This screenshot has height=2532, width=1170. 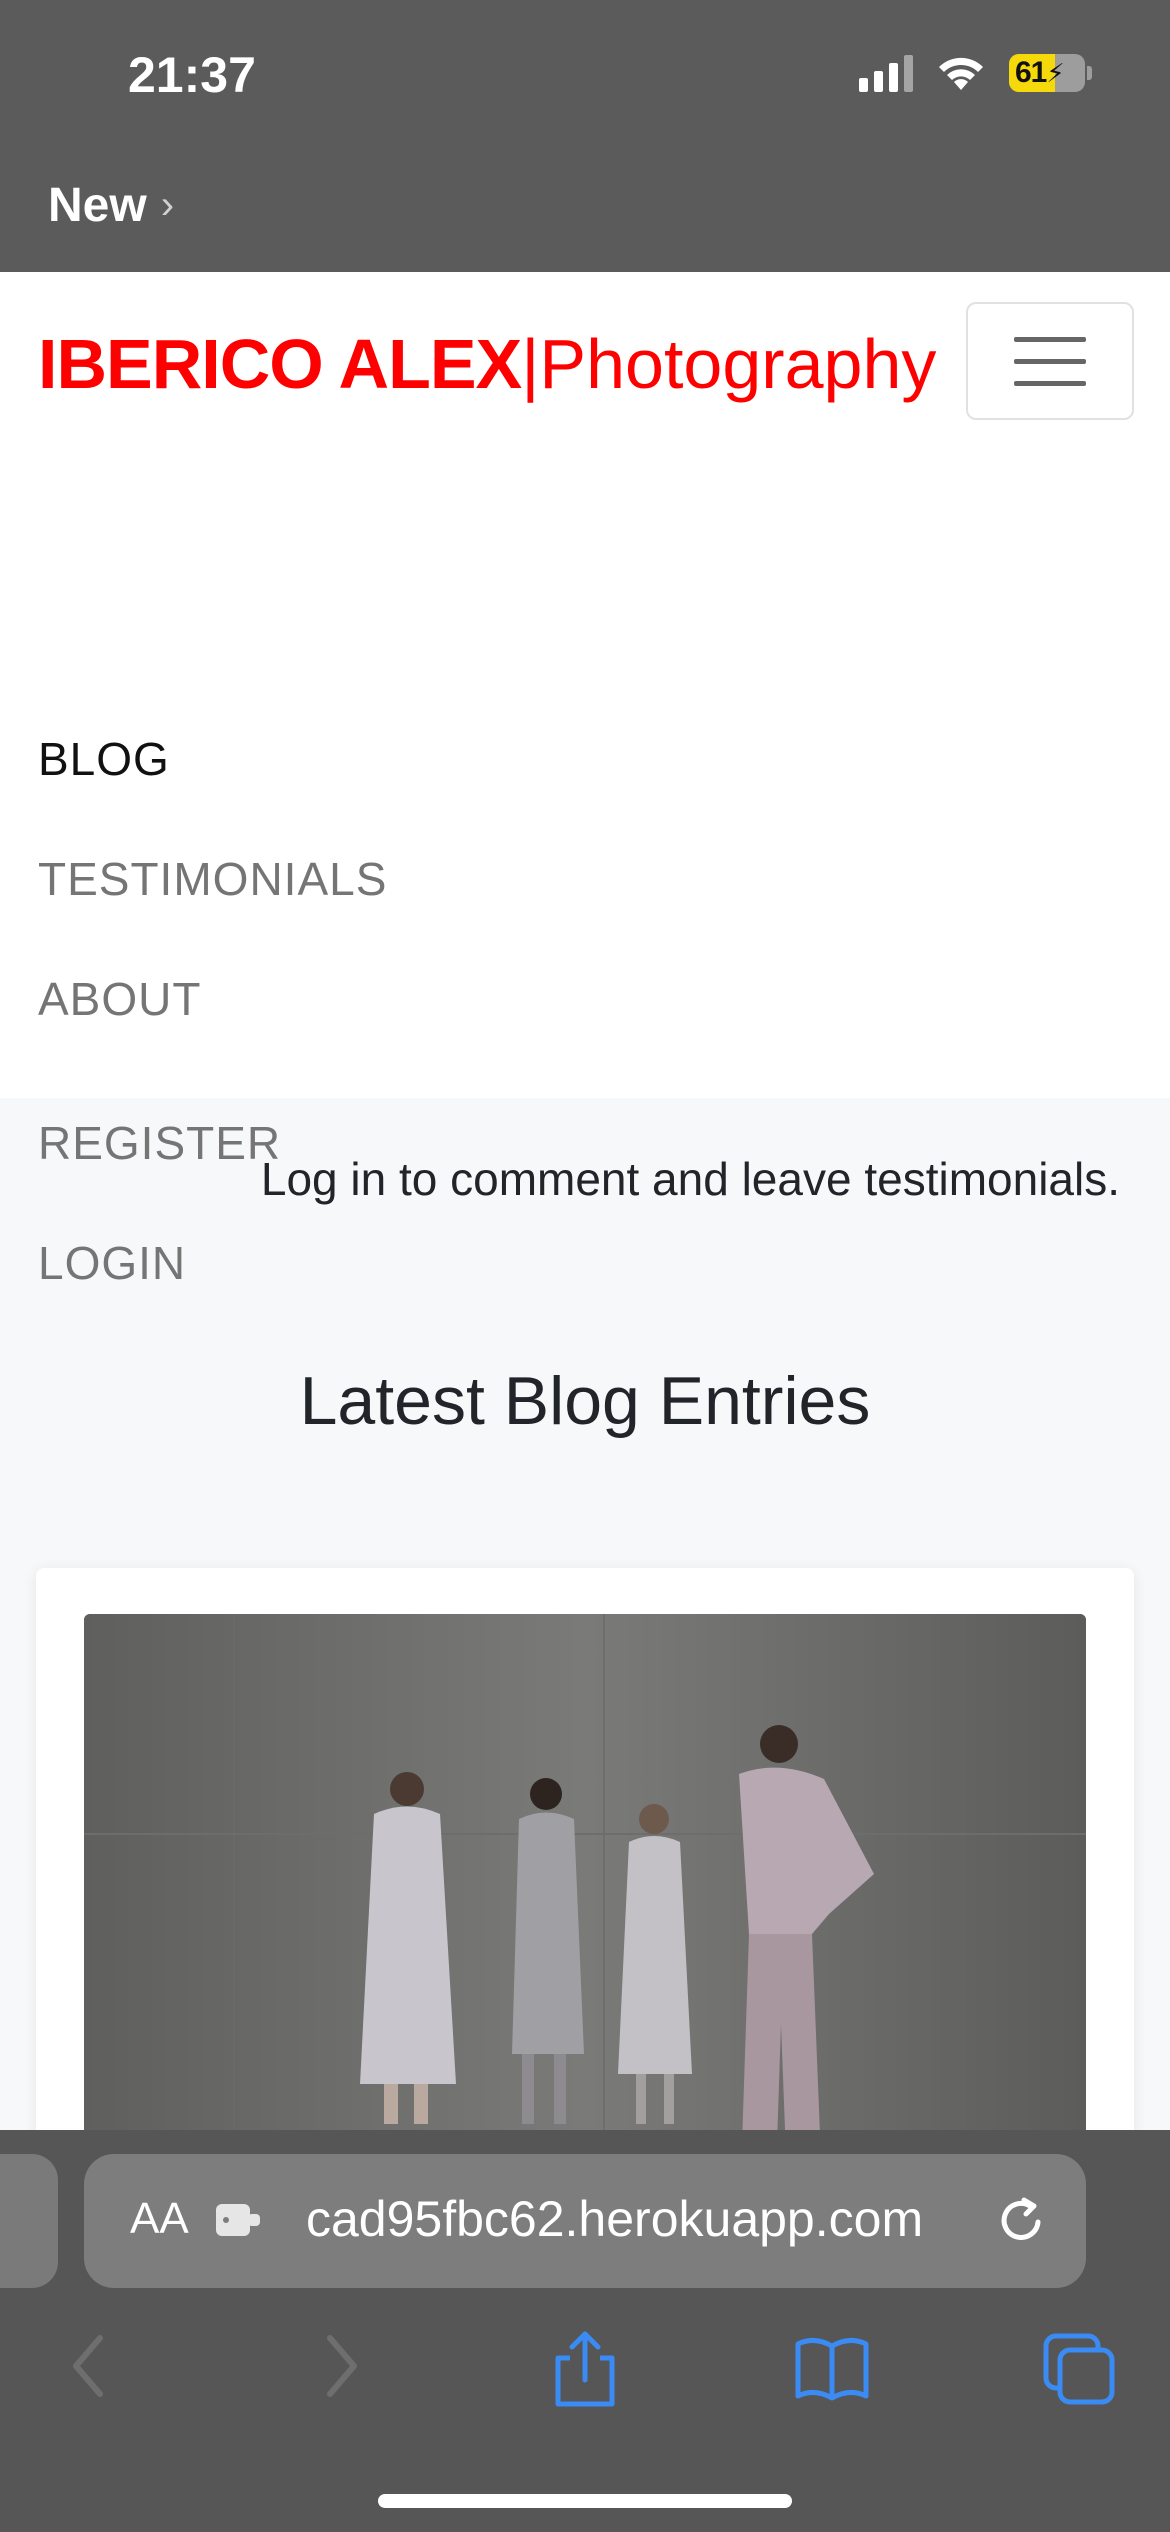 What do you see at coordinates (961, 73) in the screenshot?
I see `wifi-icon` at bounding box center [961, 73].